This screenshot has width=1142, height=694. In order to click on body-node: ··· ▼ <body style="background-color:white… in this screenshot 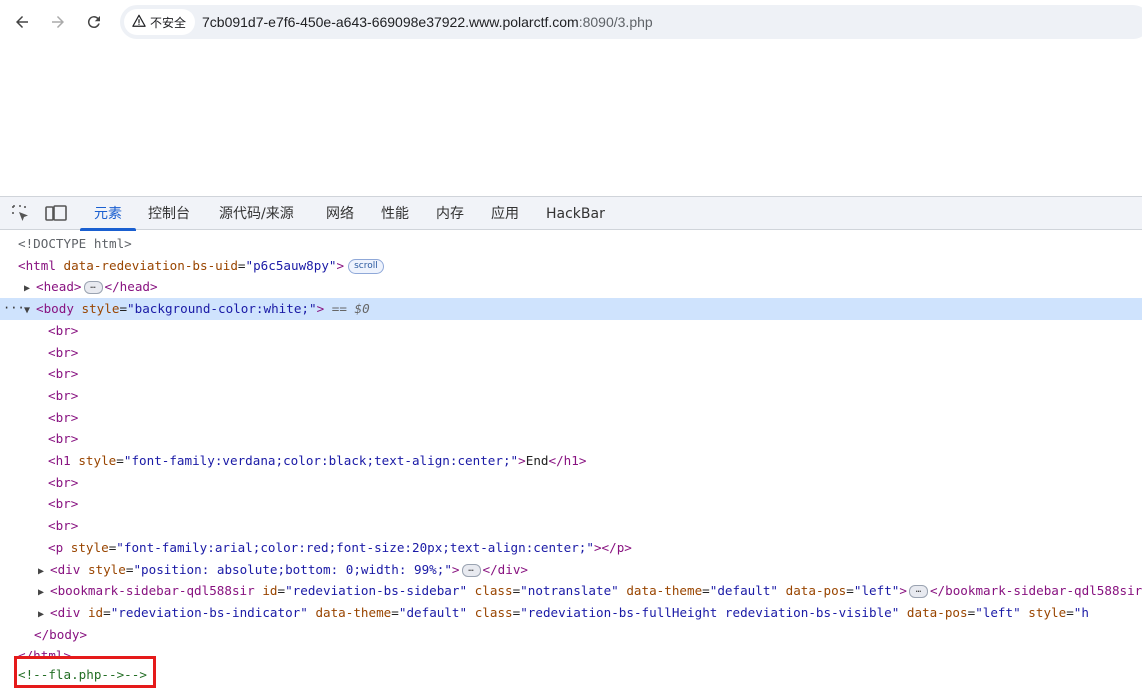, I will do `click(571, 309)`.